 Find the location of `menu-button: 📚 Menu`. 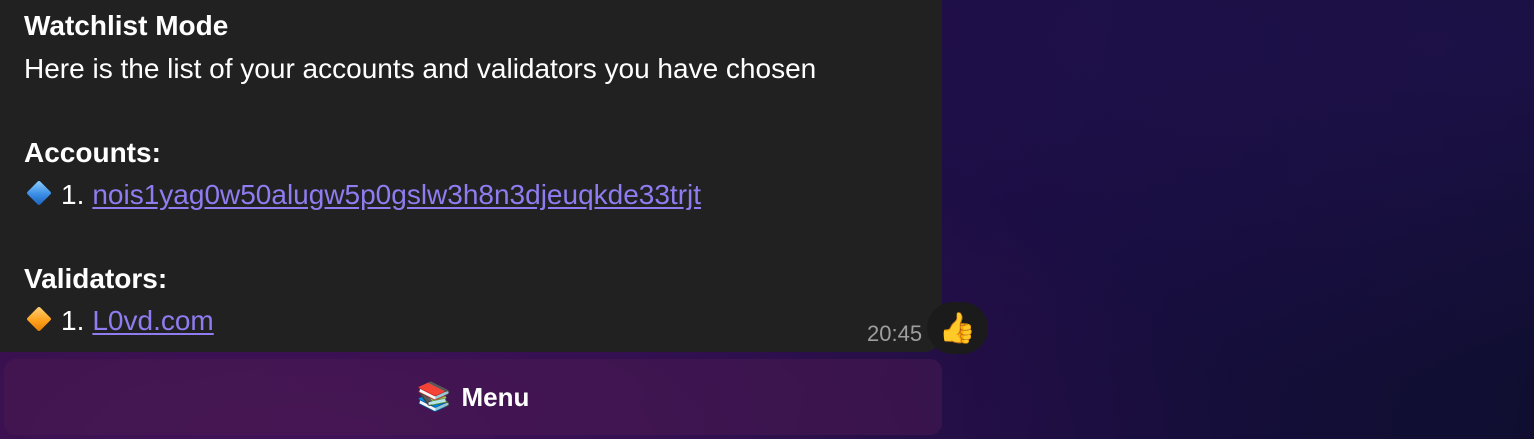

menu-button: 📚 Menu is located at coordinates (473, 397).